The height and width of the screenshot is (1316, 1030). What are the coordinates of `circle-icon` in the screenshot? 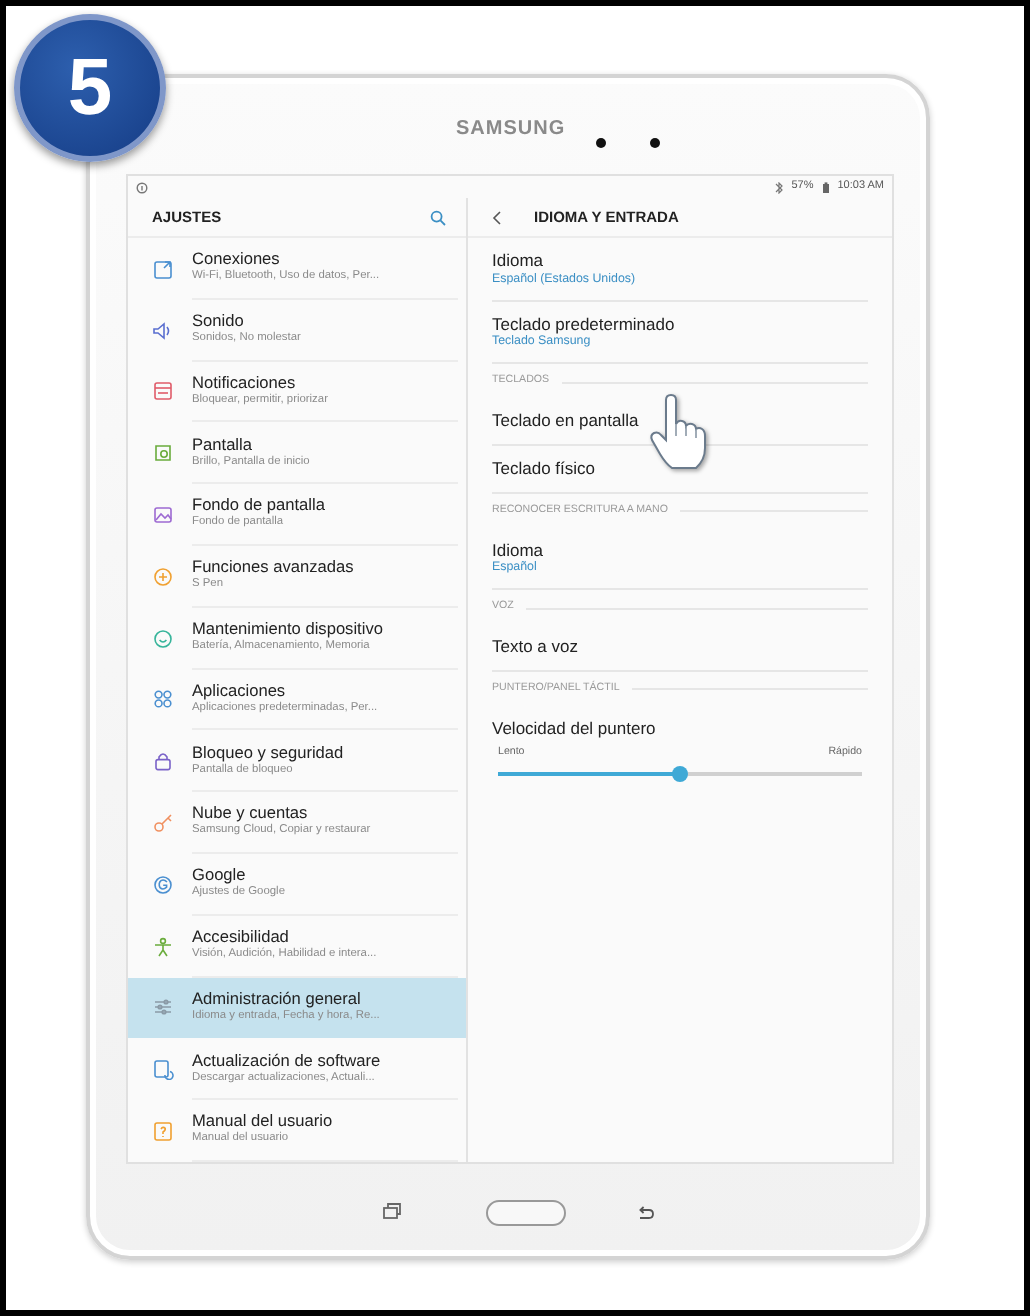 It's located at (163, 638).